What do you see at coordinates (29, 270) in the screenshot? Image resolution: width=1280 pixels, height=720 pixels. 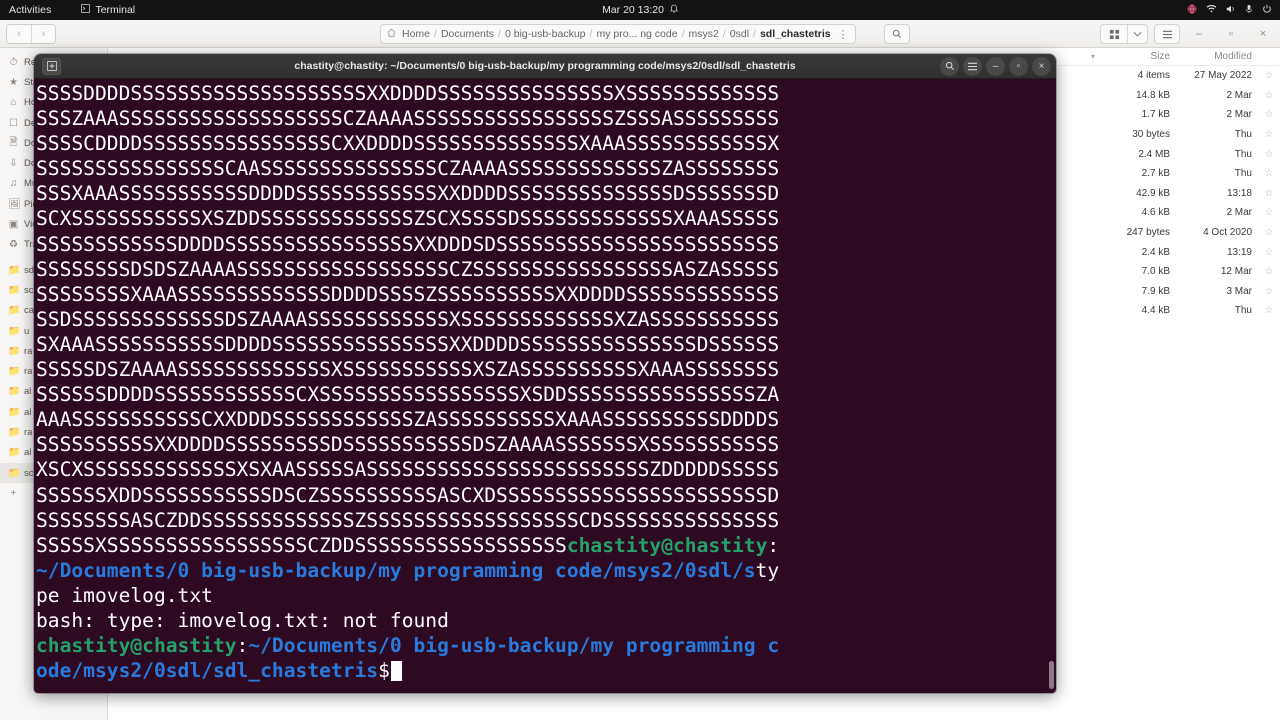 I see `sidebar-item-label: sd` at bounding box center [29, 270].